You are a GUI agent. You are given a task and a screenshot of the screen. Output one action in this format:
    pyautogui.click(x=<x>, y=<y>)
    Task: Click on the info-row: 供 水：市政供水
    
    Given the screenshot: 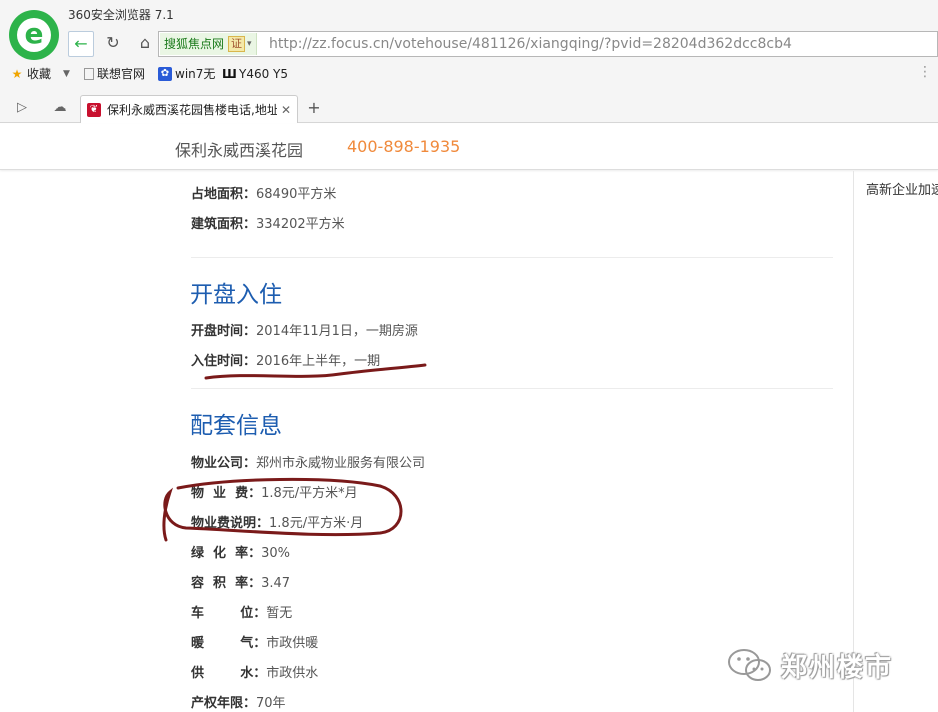 What is the action you would take?
    pyautogui.click(x=255, y=673)
    